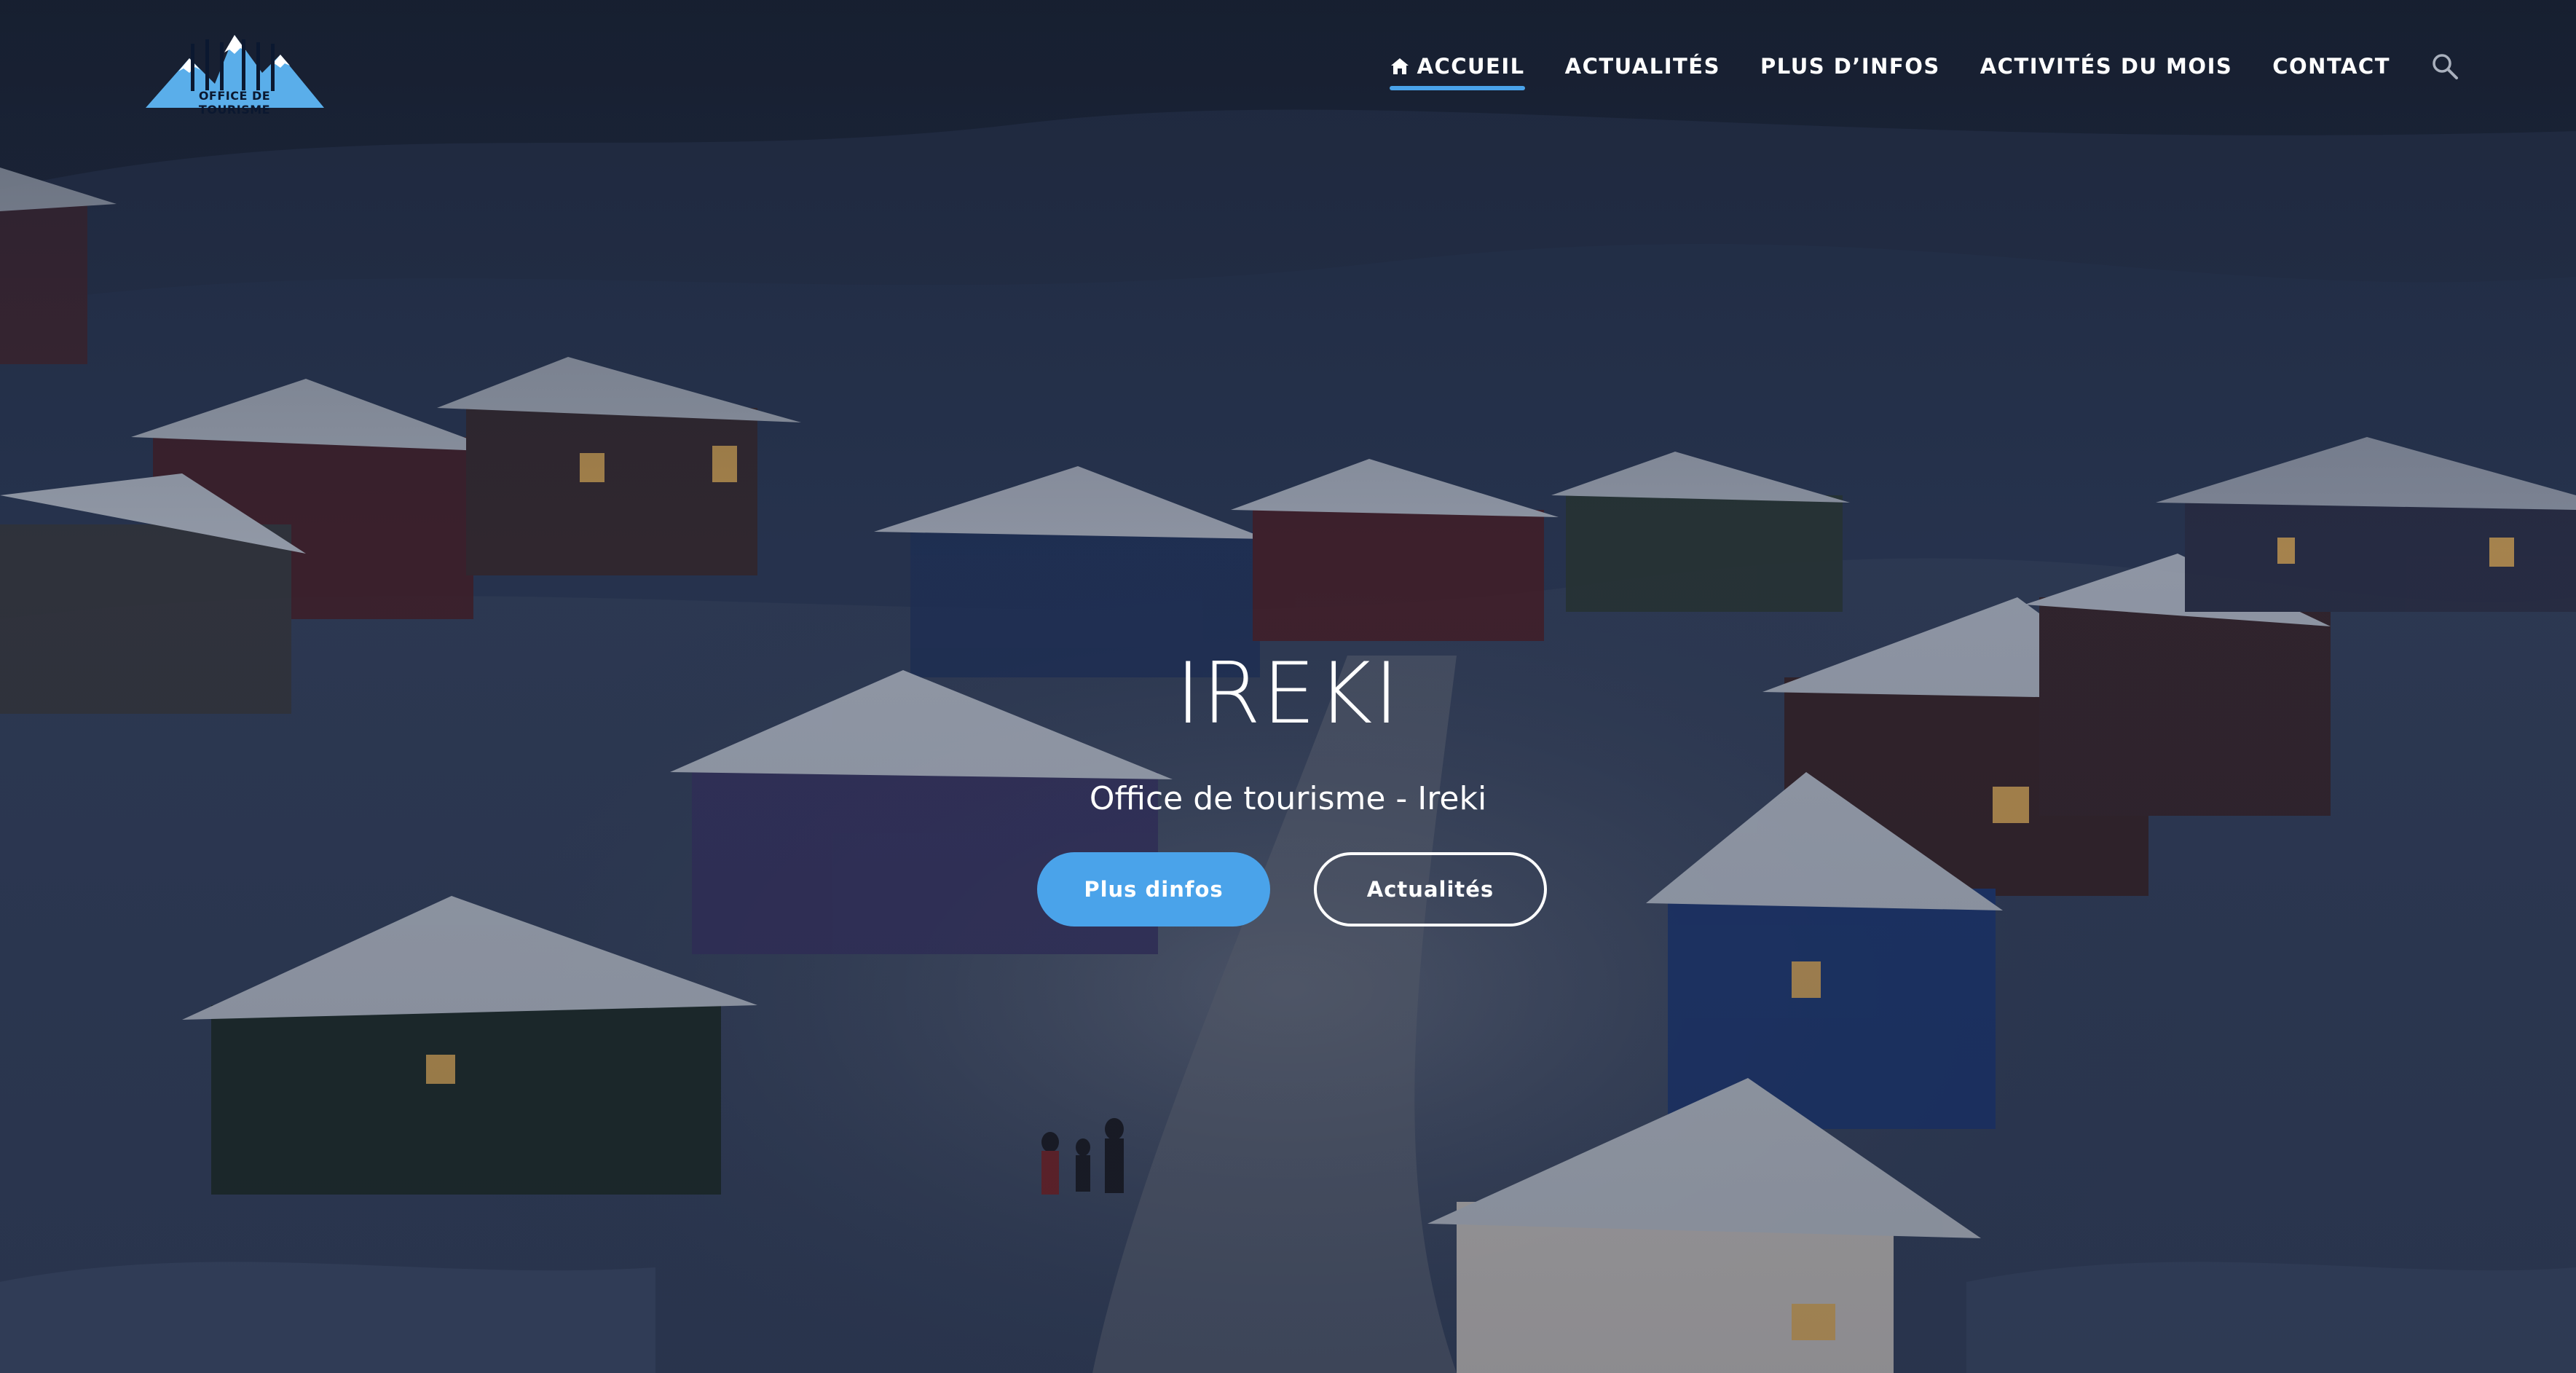 The height and width of the screenshot is (1373, 2576). Describe the element at coordinates (1153, 889) in the screenshot. I see `plus-dinfos-button: Plus dinfos` at that location.